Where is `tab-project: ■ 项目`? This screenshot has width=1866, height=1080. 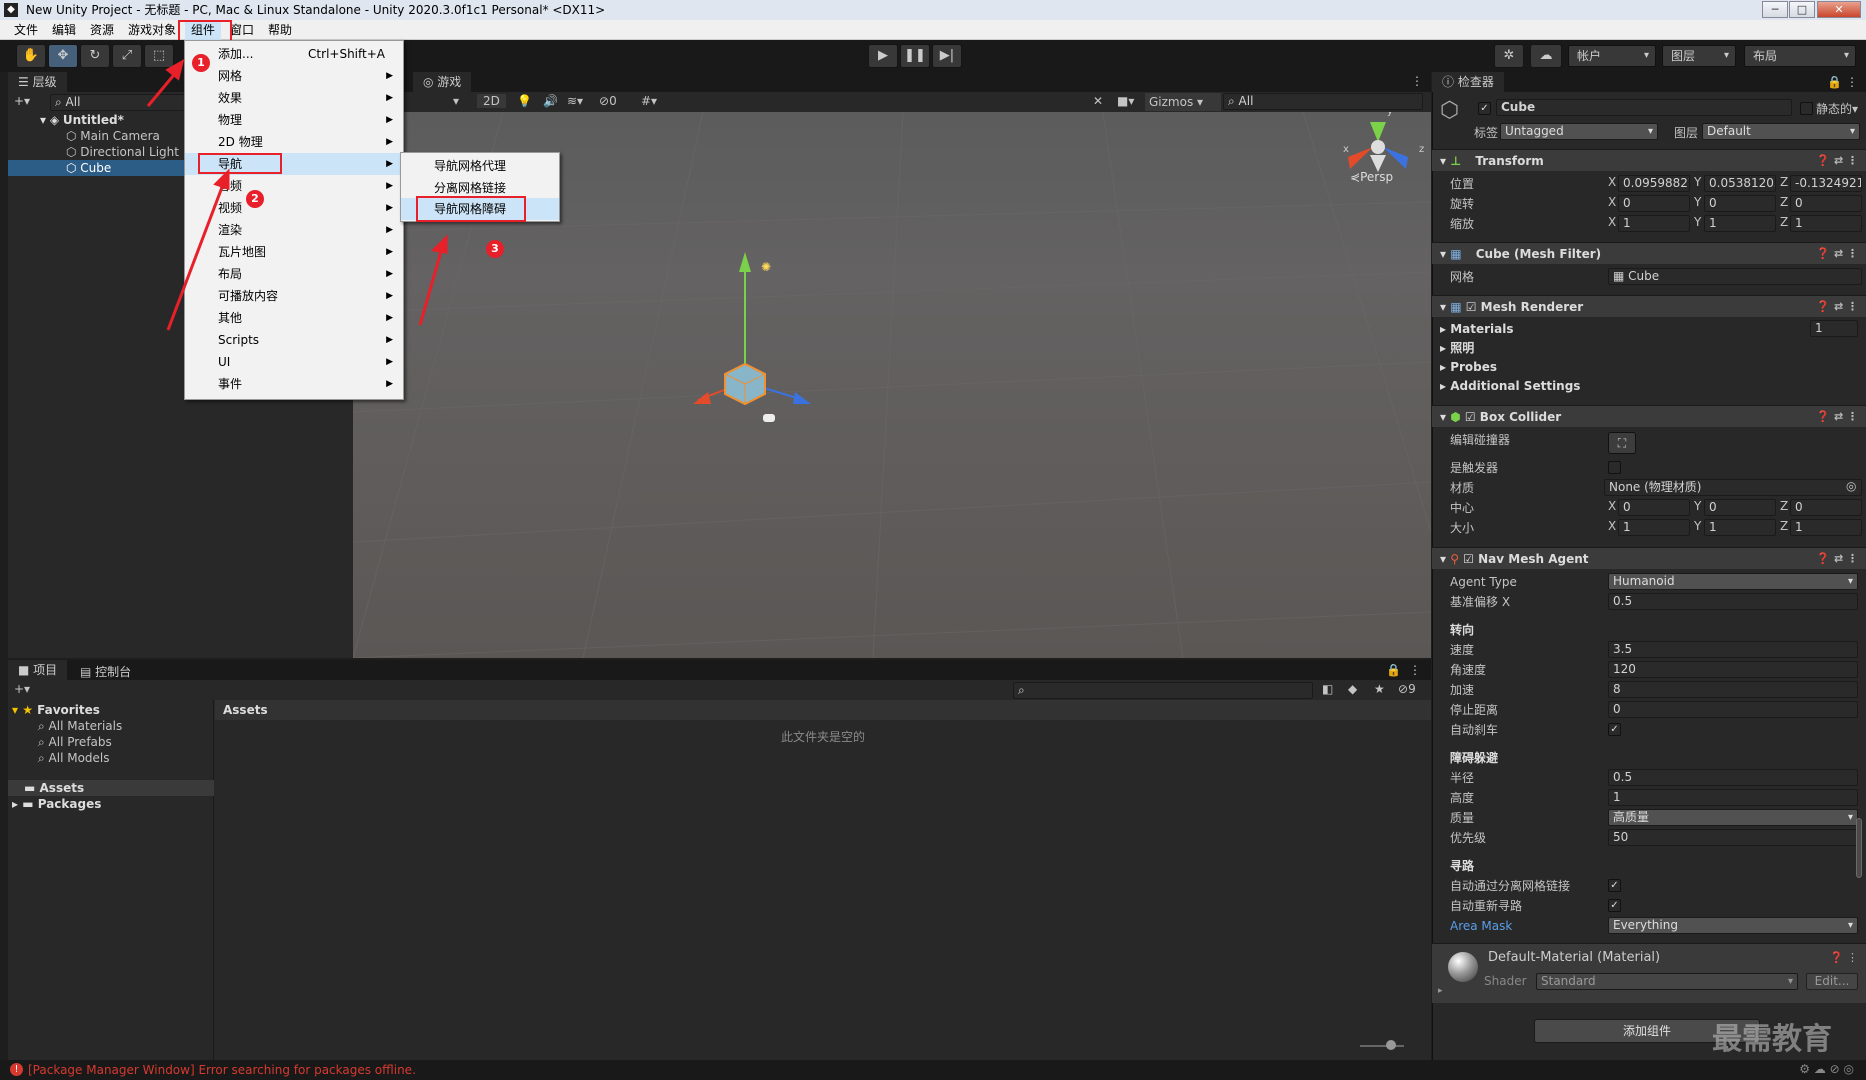
tab-project: ■ 项目 is located at coordinates (38, 670).